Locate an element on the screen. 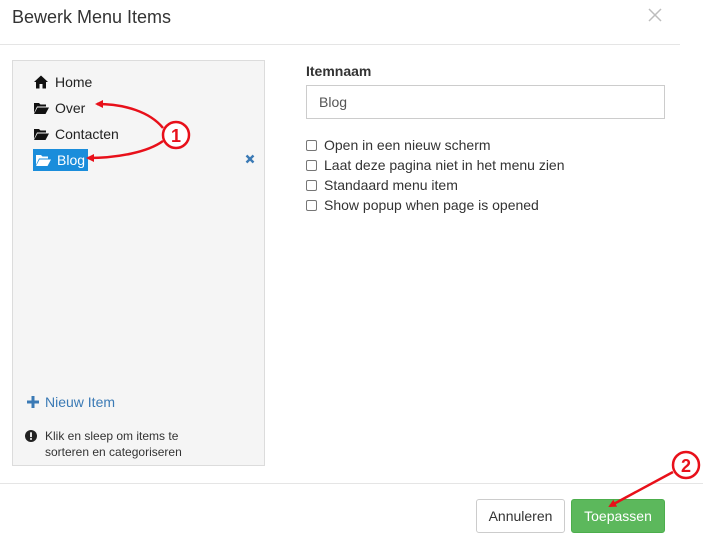  dialog-title: Bewerk Menu Items is located at coordinates (92, 17).